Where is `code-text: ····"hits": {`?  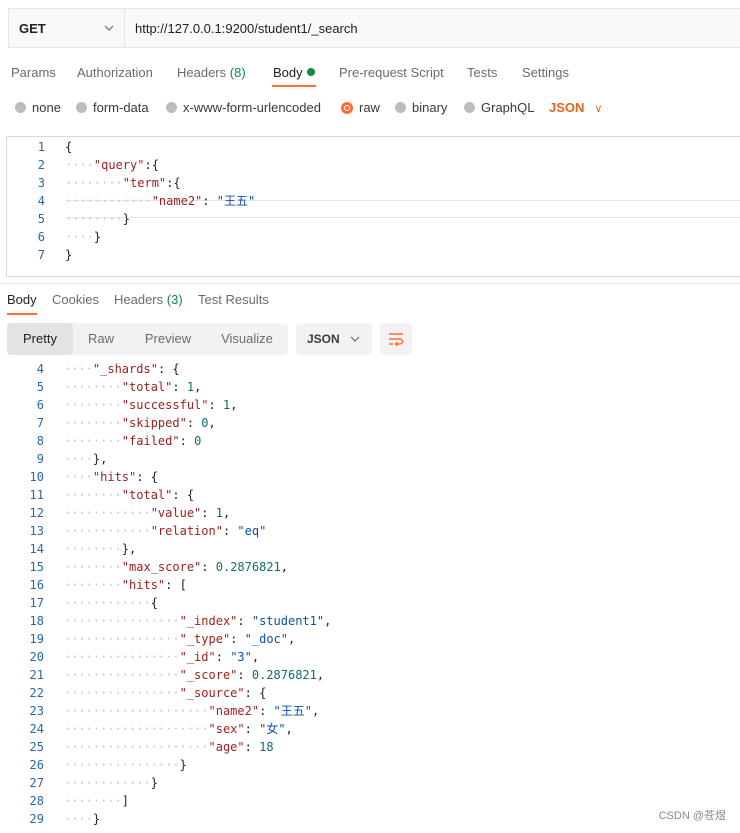 code-text: ····"hits": { is located at coordinates (111, 477).